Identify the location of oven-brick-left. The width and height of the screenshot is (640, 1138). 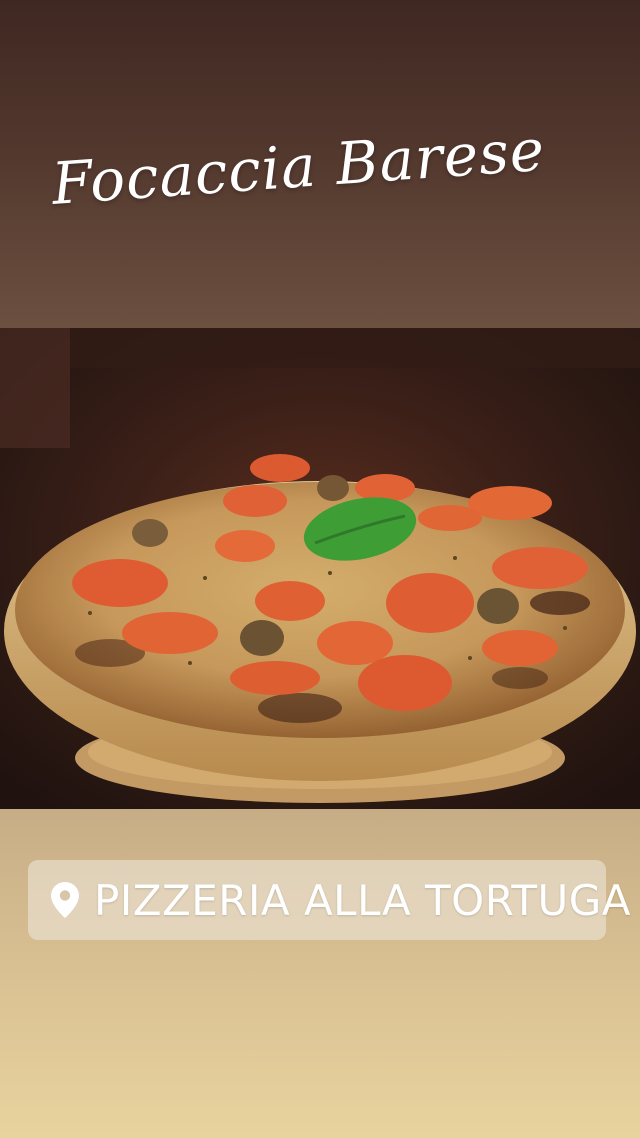
(35, 388).